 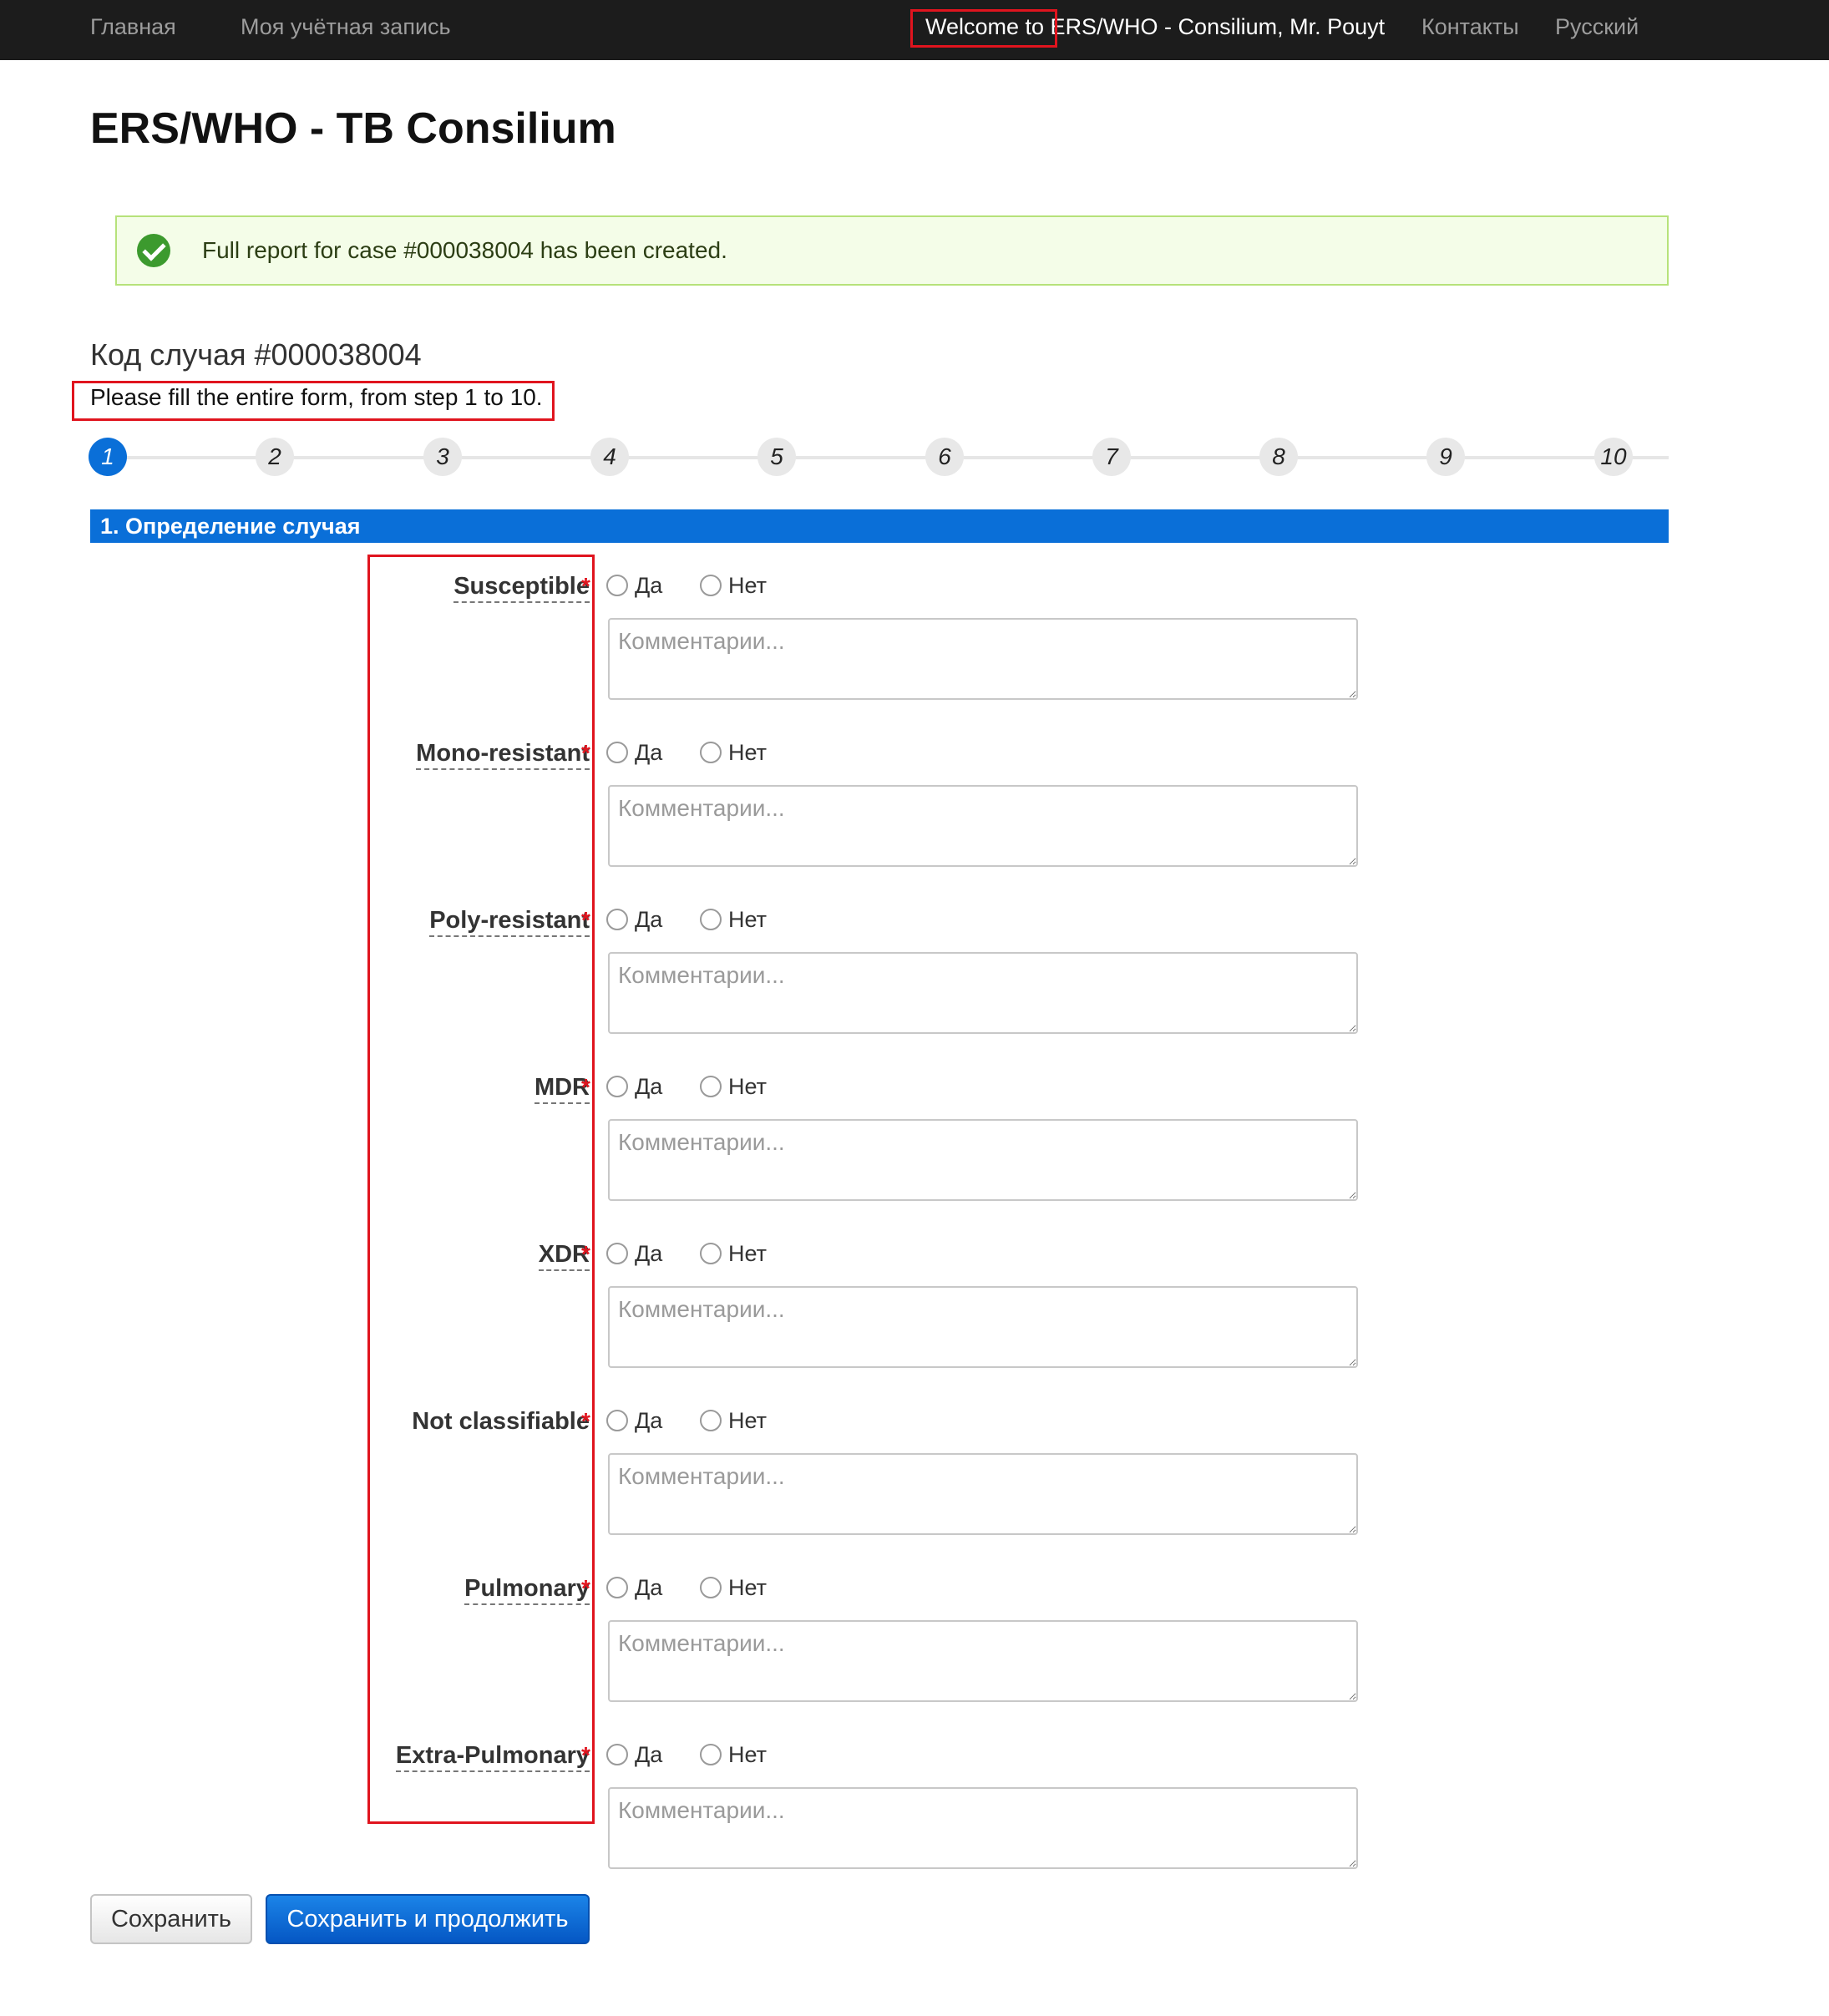 I want to click on comment-textarea-extra-pulmonary, so click(x=983, y=1828).